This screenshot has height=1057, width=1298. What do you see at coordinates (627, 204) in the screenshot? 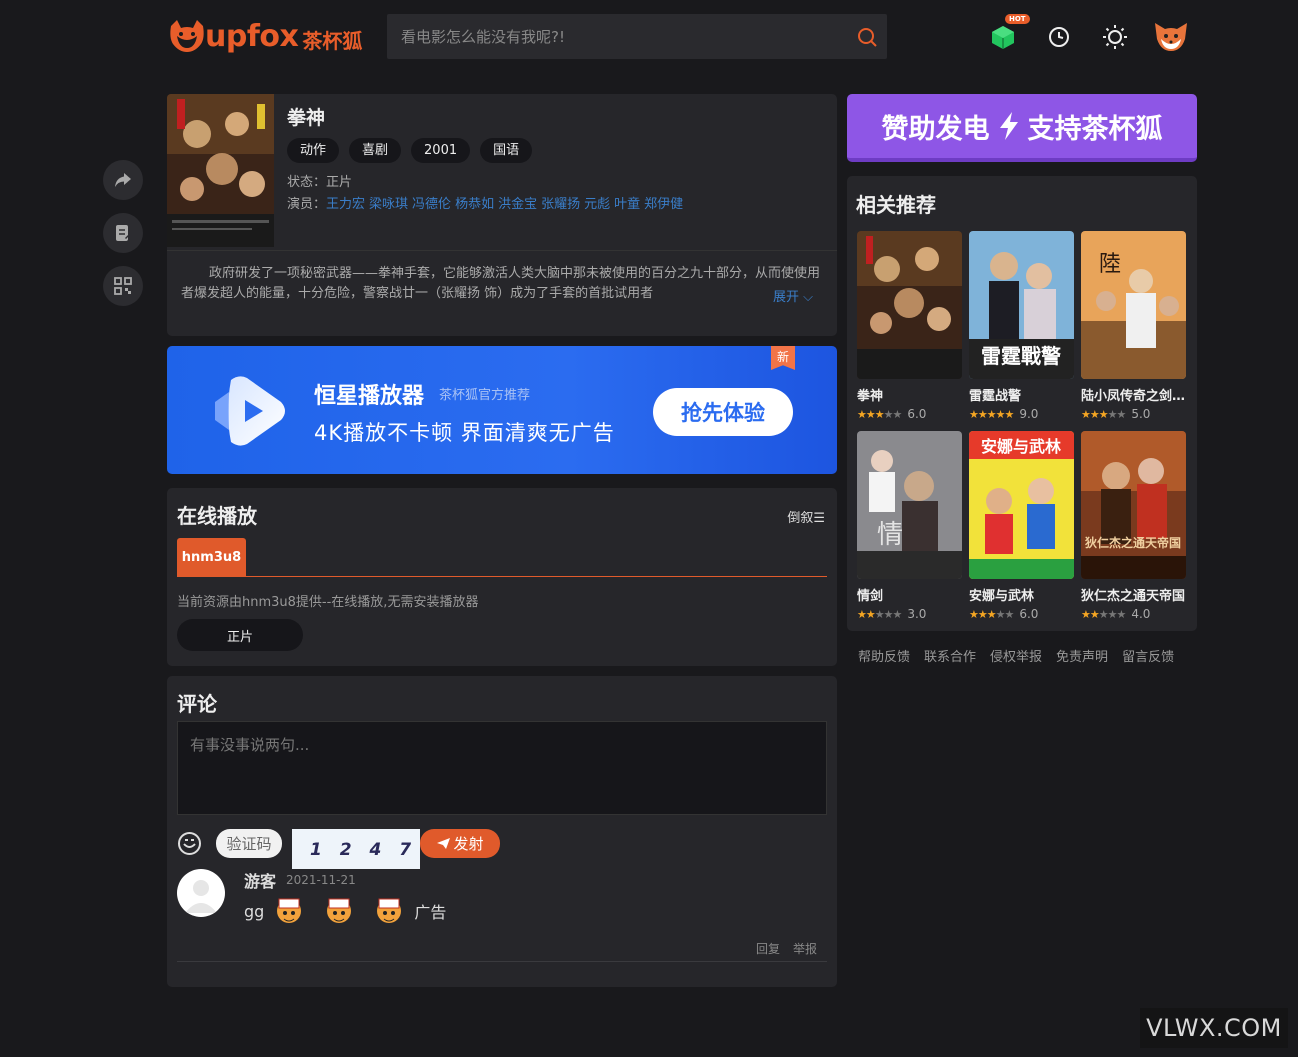
I see `actor-link: 叶童` at bounding box center [627, 204].